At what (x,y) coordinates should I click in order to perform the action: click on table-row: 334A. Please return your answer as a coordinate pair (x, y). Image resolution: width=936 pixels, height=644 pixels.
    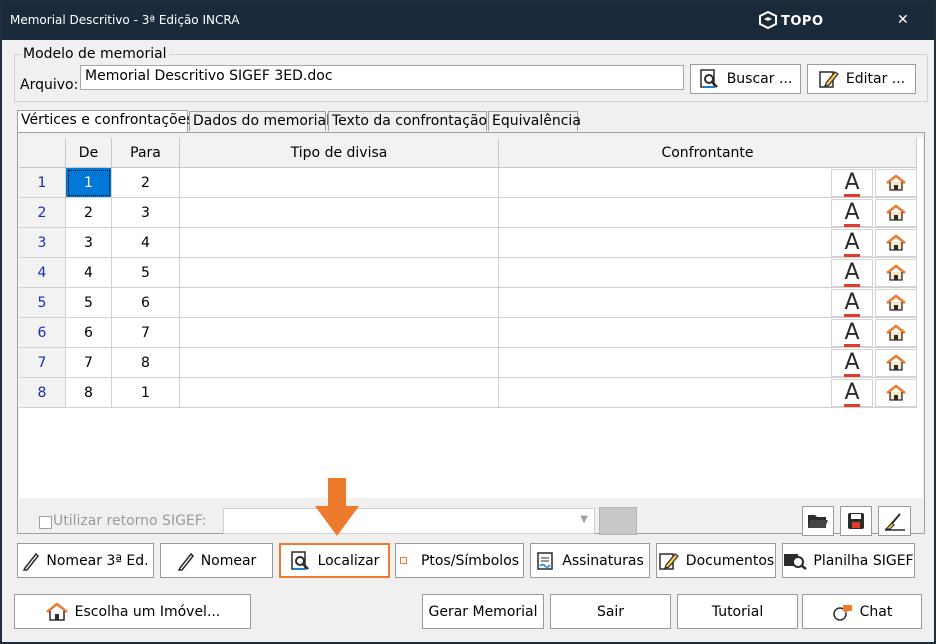
    Looking at the image, I should click on (468, 243).